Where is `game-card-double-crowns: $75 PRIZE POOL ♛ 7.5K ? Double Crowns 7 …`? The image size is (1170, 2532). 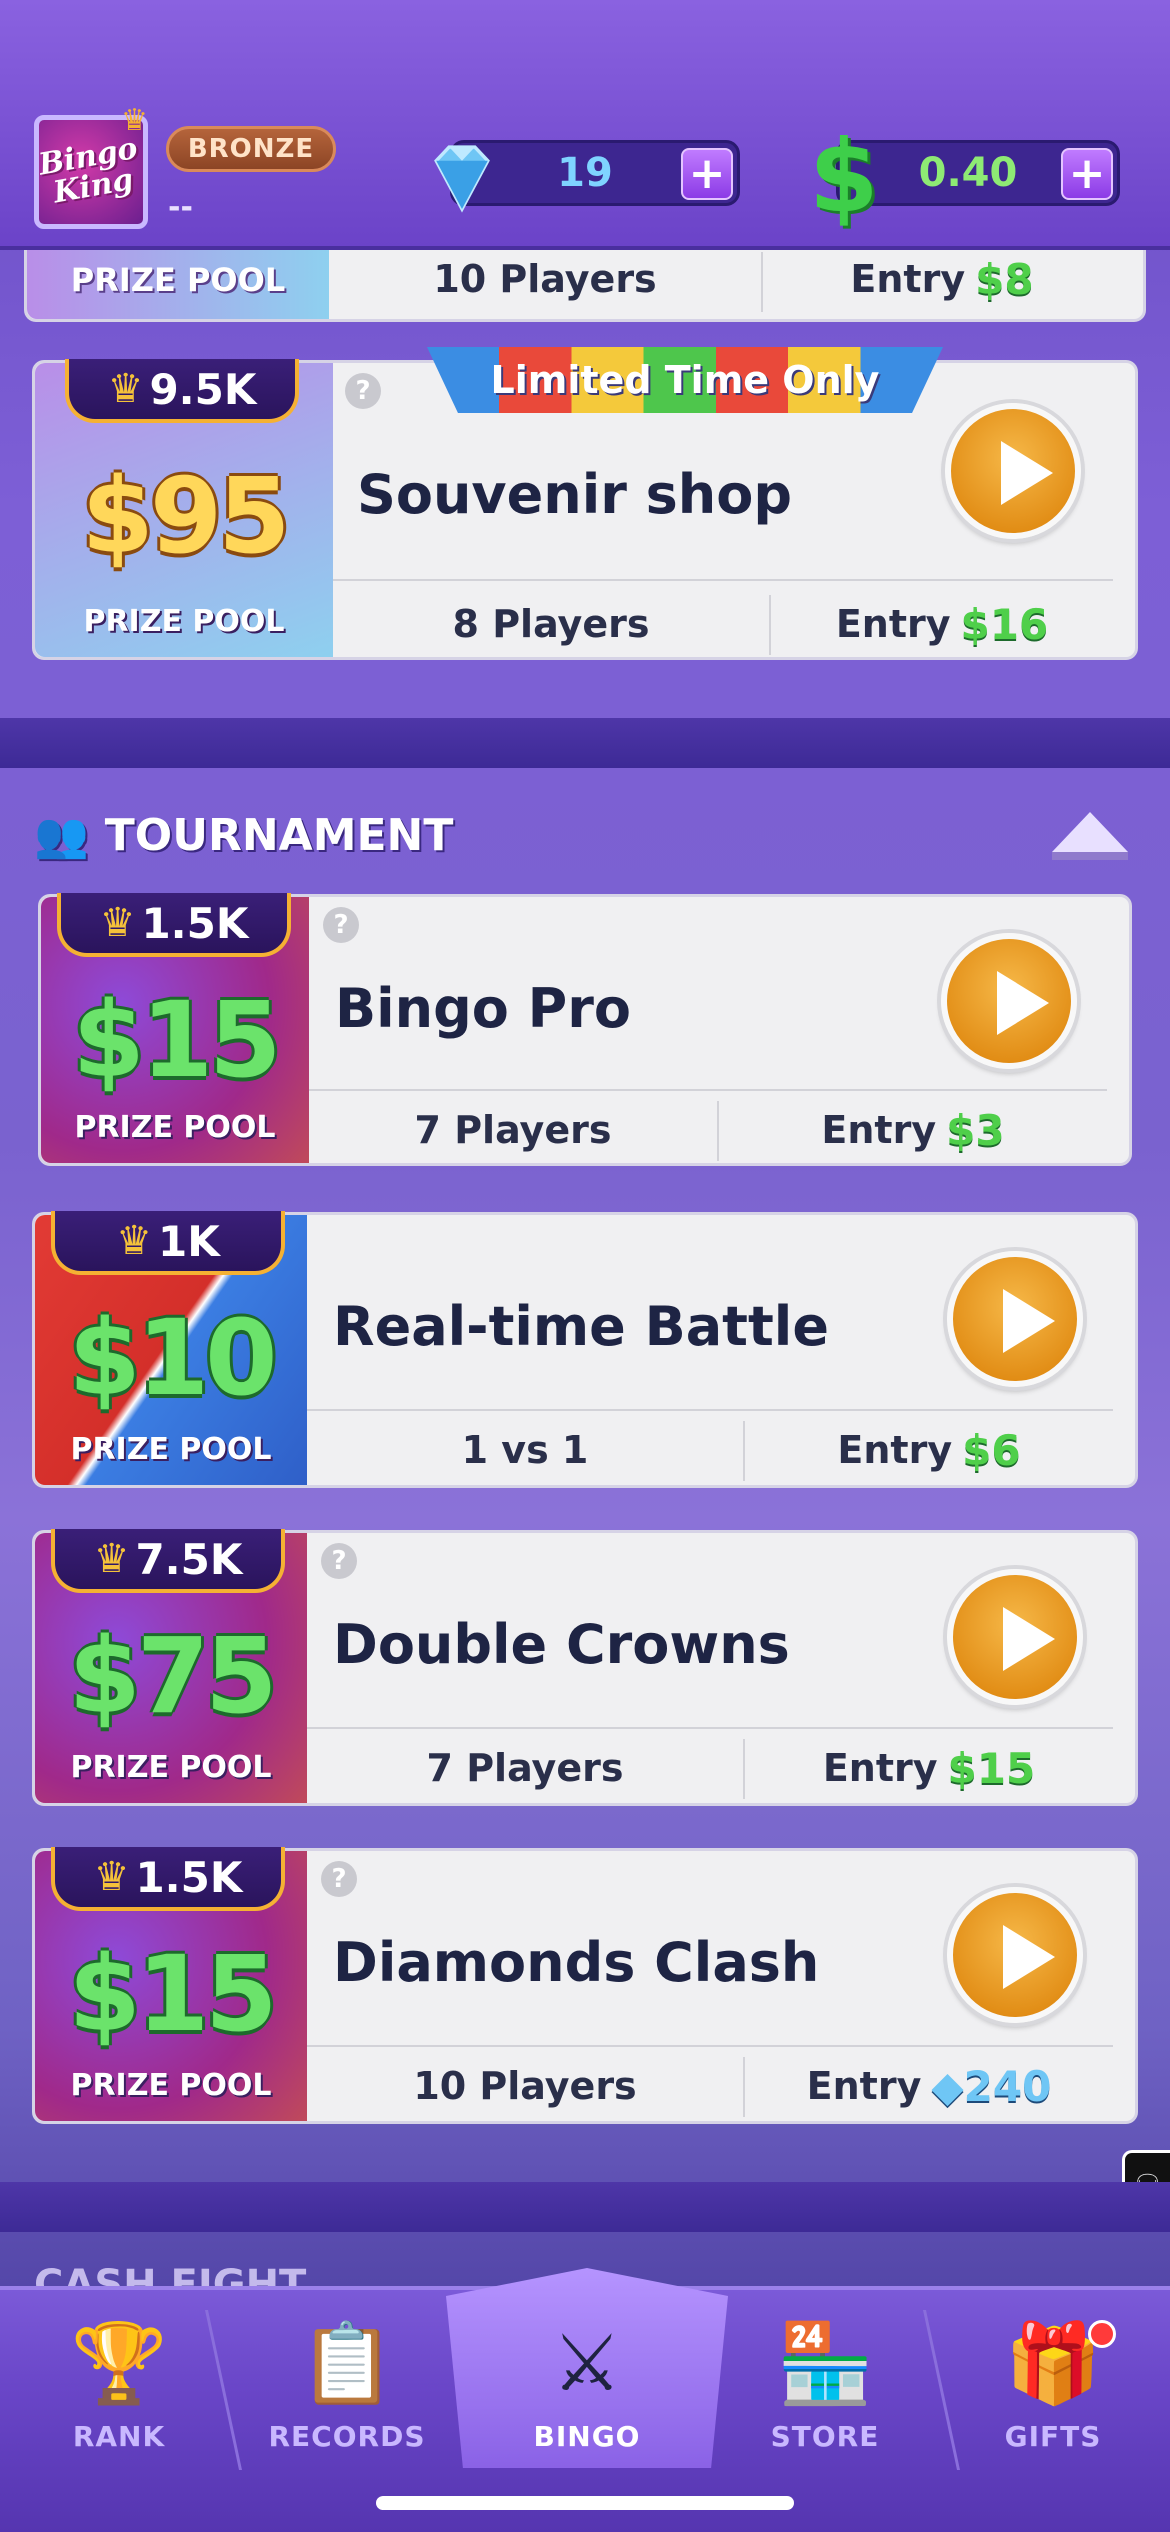 game-card-double-crowns: $75 PRIZE POOL ♛ 7.5K ? Double Crowns 7 … is located at coordinates (585, 1667).